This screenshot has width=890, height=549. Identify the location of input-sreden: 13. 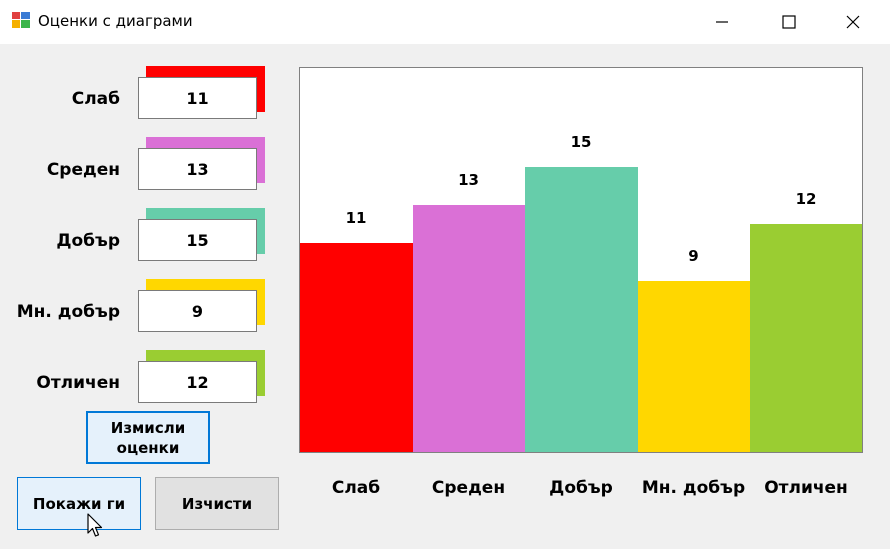
(197, 169).